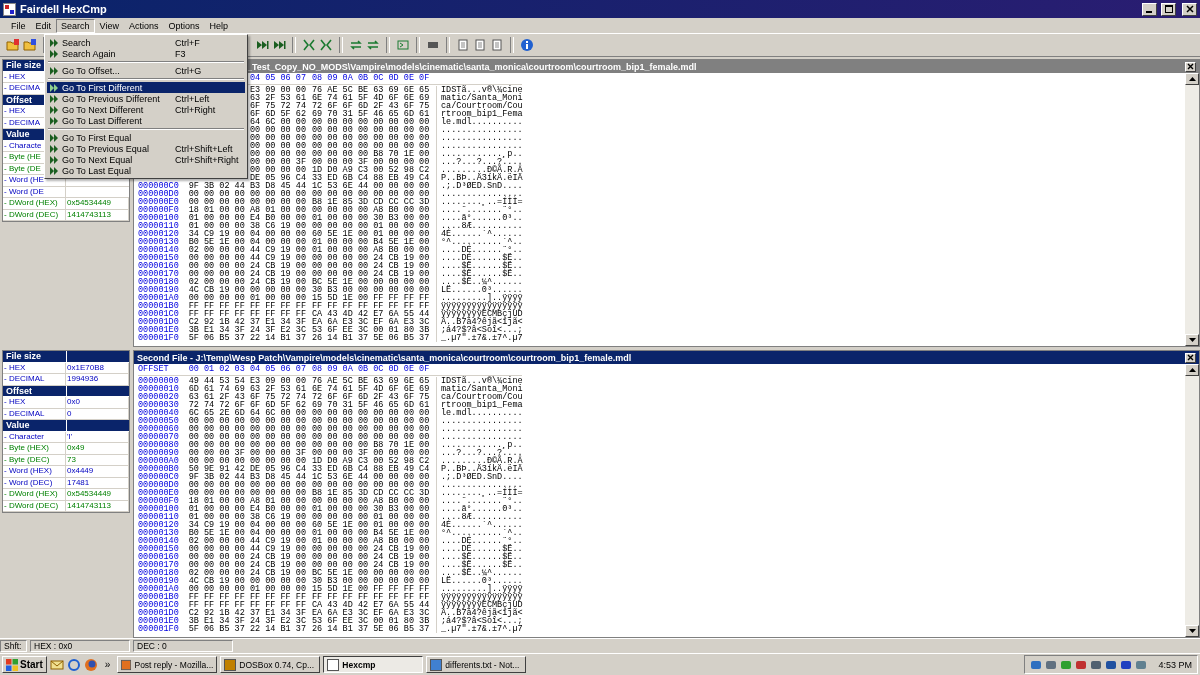  What do you see at coordinates (159, 338) in the screenshot?
I see `offset-label: 000001F0` at bounding box center [159, 338].